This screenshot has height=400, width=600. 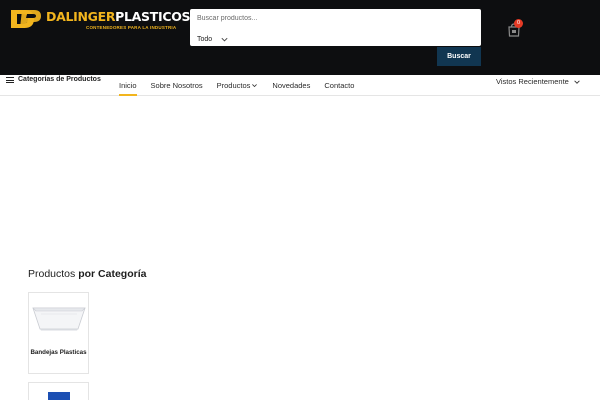 What do you see at coordinates (81, 16) in the screenshot?
I see `logo-brand-left: DALINGER` at bounding box center [81, 16].